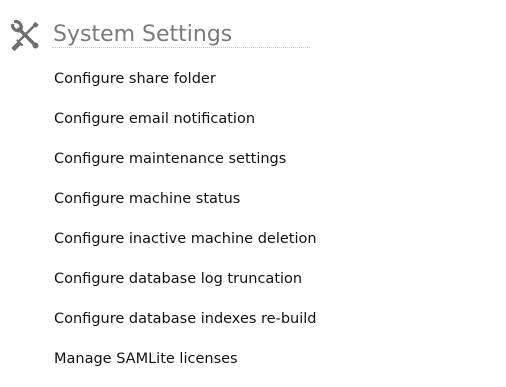 The image size is (506, 387). Describe the element at coordinates (25, 35) in the screenshot. I see `tools-icon` at that location.